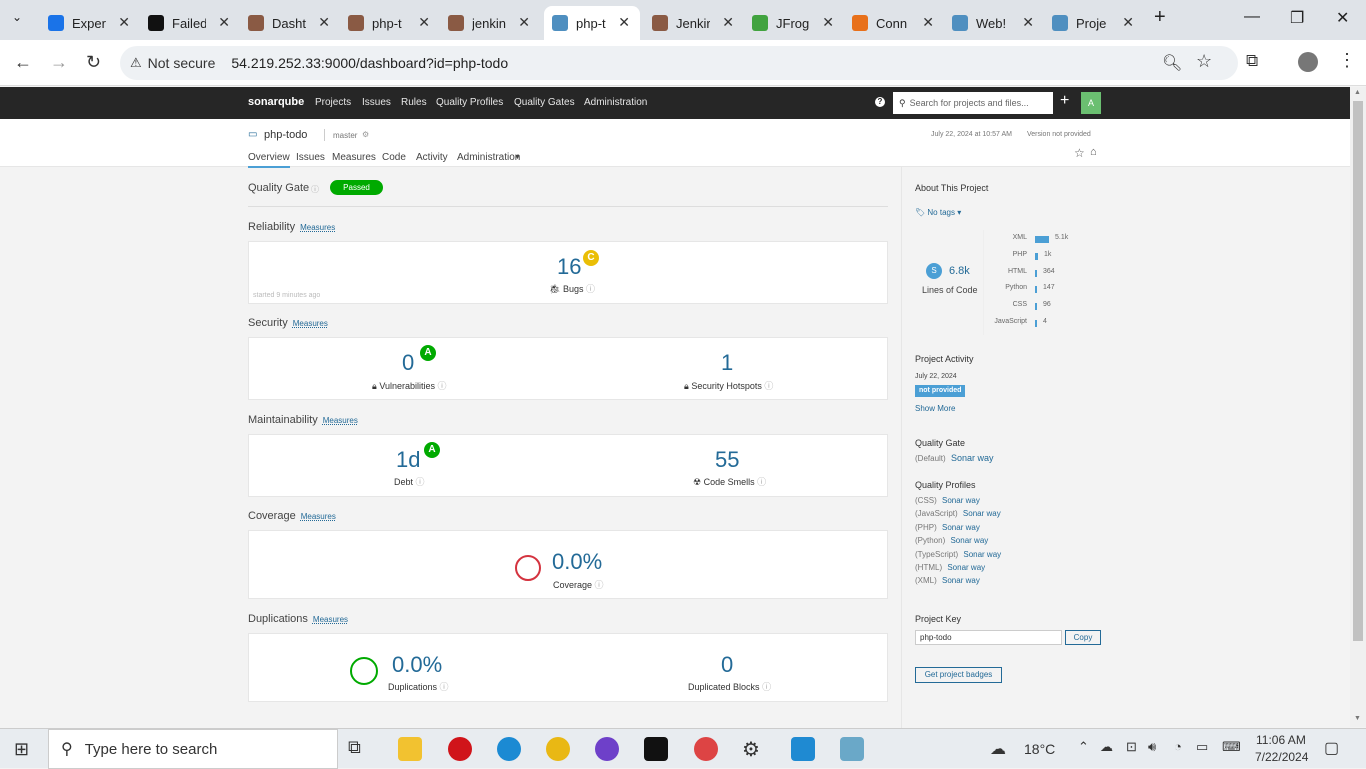 The image size is (1366, 769). I want to click on close-window-button: ✕, so click(1342, 18).